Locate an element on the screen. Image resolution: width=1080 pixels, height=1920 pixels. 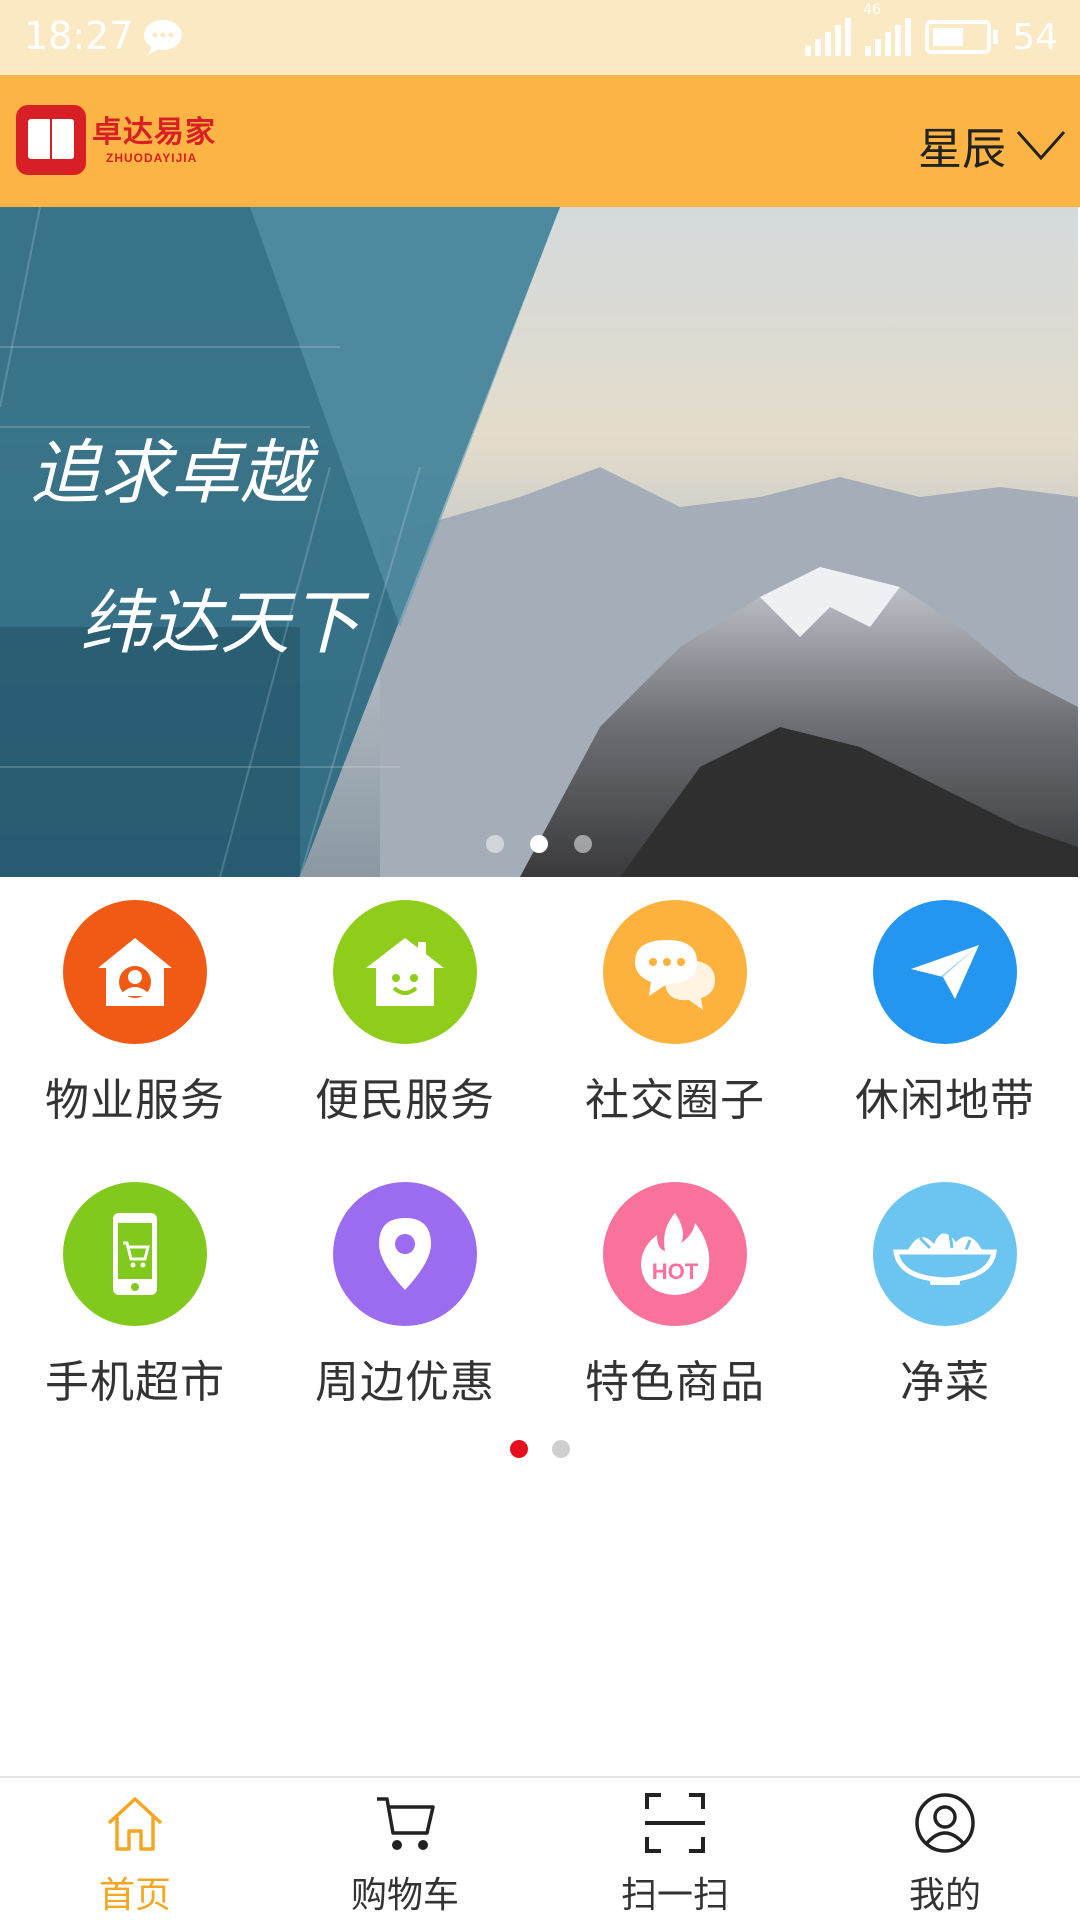
service-label: 净菜 is located at coordinates (945, 1382).